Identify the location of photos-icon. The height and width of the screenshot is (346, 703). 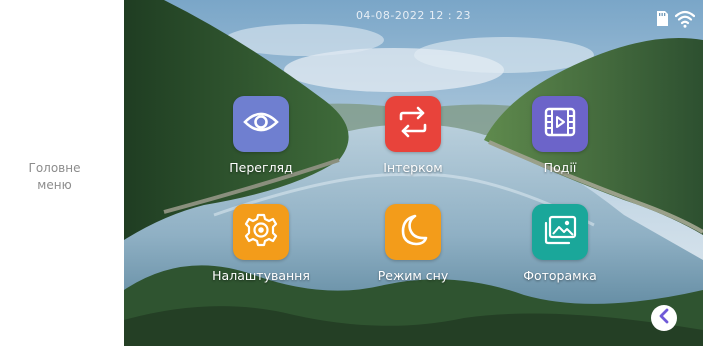
(560, 232).